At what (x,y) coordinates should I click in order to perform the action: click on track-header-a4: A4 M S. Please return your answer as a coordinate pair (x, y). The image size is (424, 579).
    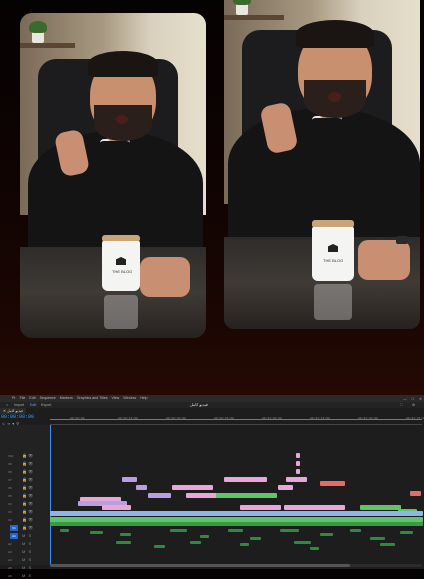
    Looking at the image, I should click on (25, 560).